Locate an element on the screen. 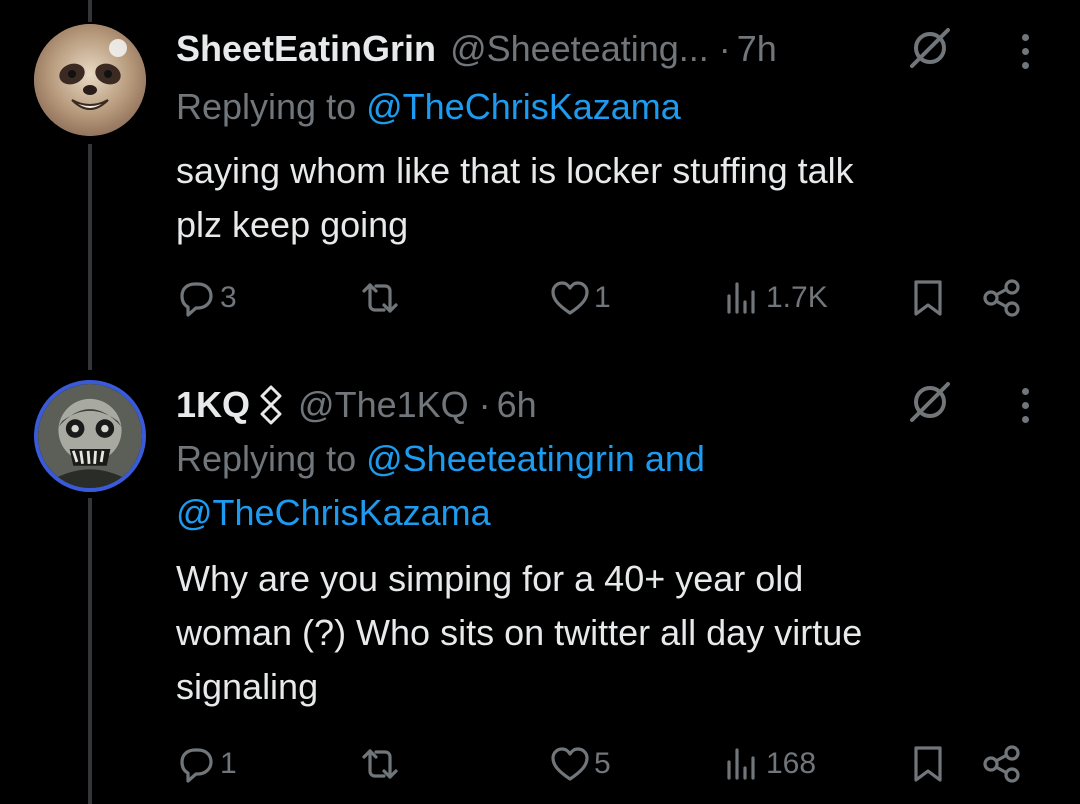 This screenshot has height=804, width=1080. reply-button: 3 is located at coordinates (205, 298).